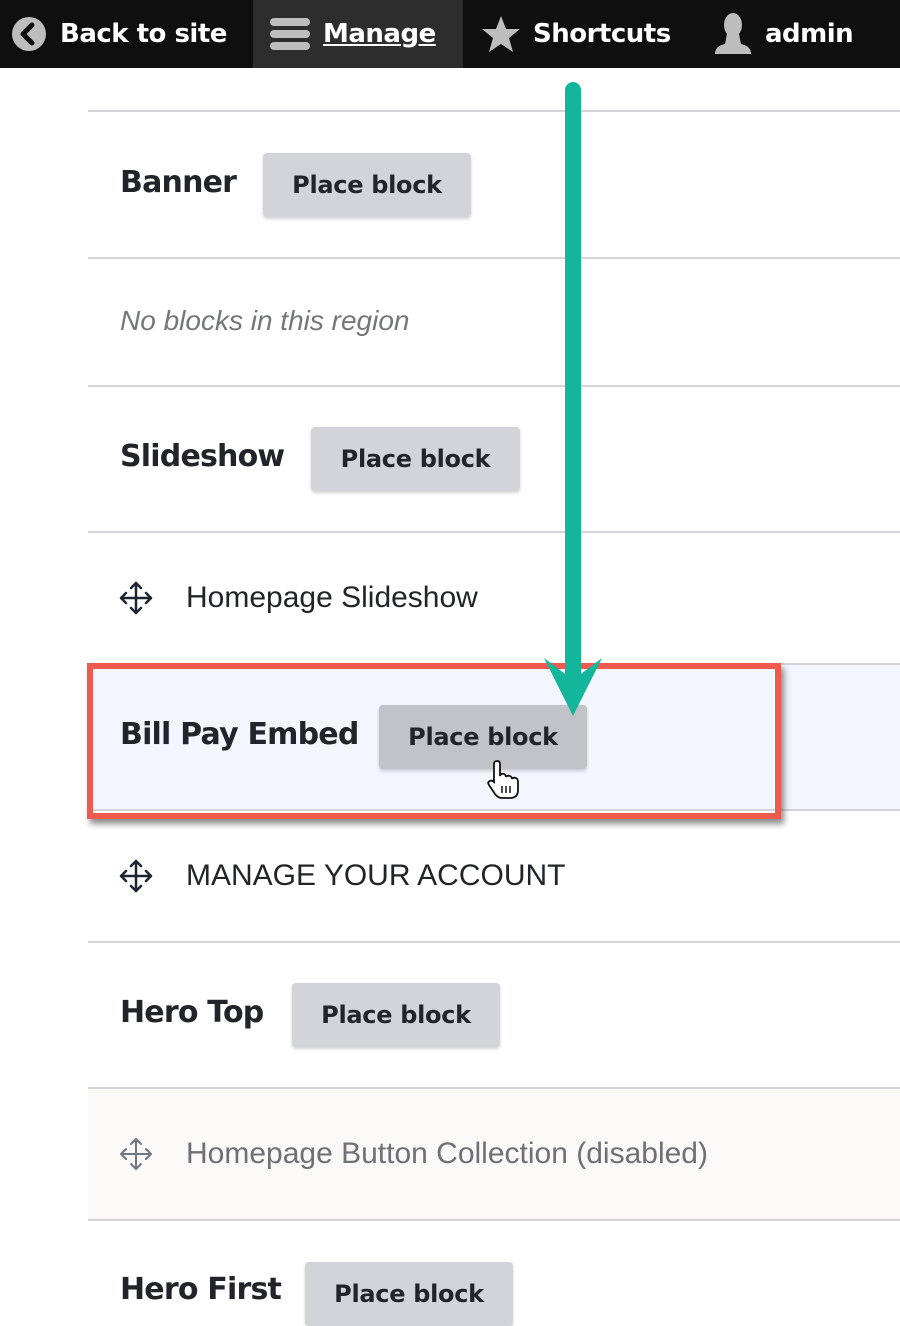 This screenshot has height=1326, width=900. I want to click on back-to-site-label: Back to site, so click(143, 34).